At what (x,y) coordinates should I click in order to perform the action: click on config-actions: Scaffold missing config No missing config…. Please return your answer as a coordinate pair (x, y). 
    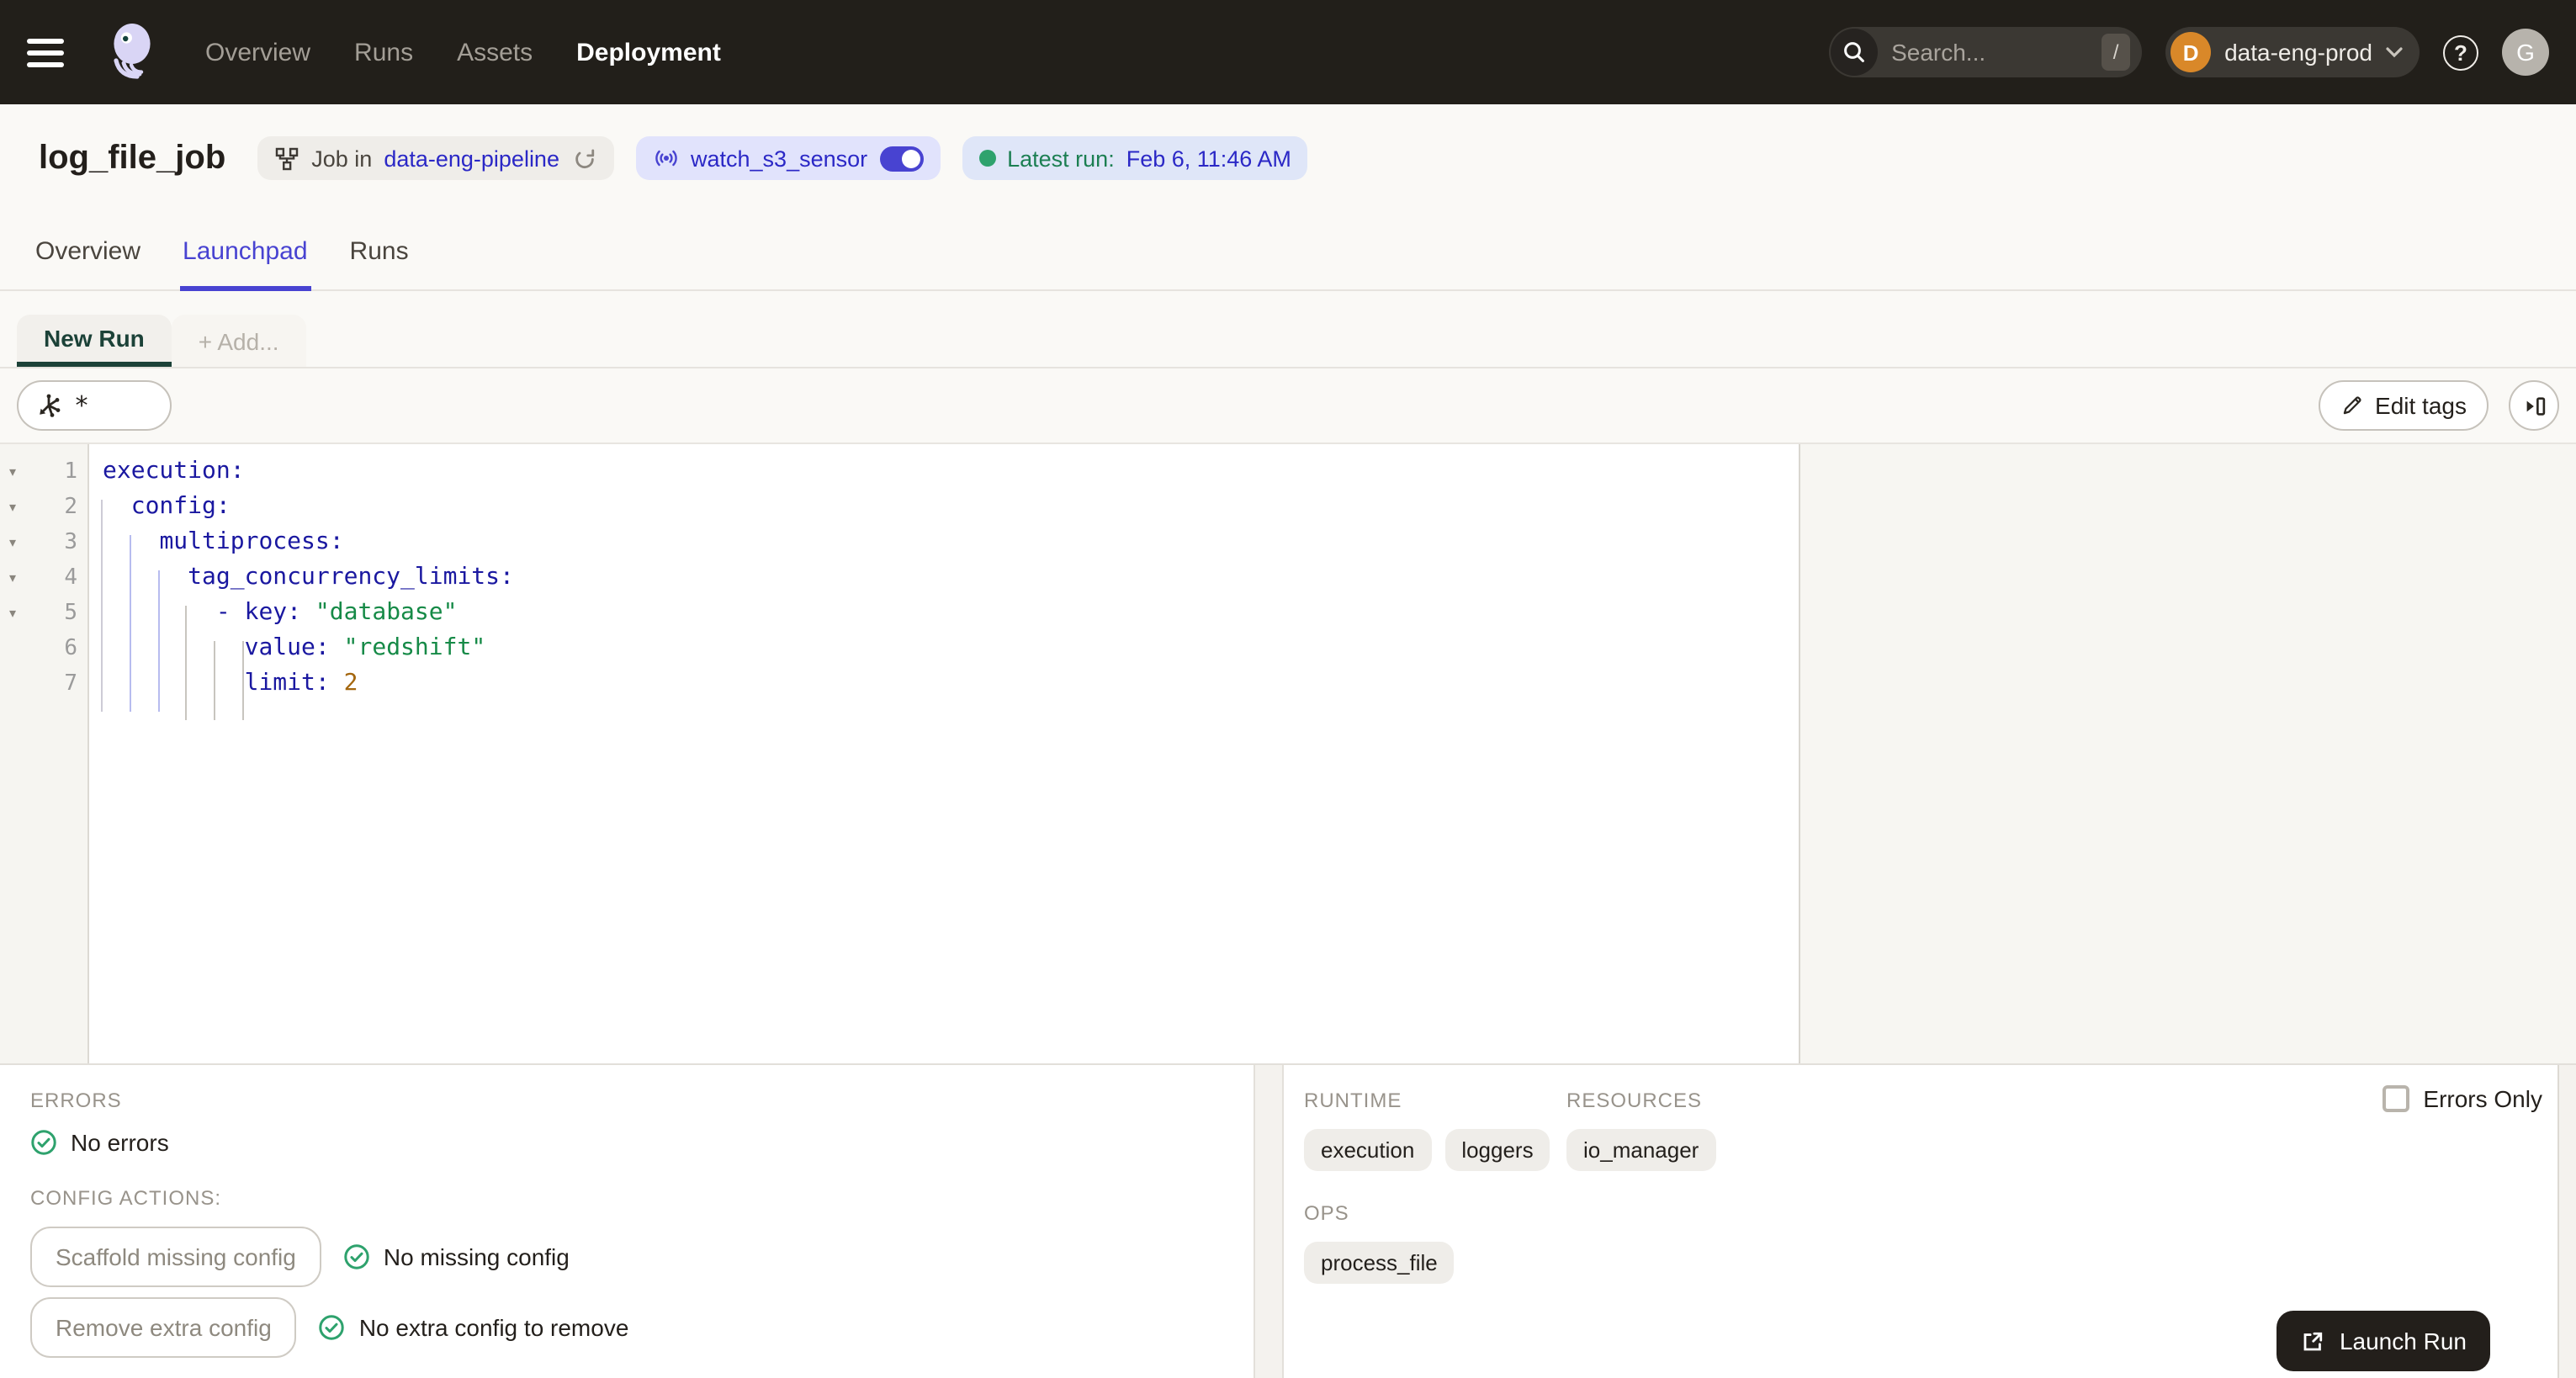
    Looking at the image, I should click on (642, 1292).